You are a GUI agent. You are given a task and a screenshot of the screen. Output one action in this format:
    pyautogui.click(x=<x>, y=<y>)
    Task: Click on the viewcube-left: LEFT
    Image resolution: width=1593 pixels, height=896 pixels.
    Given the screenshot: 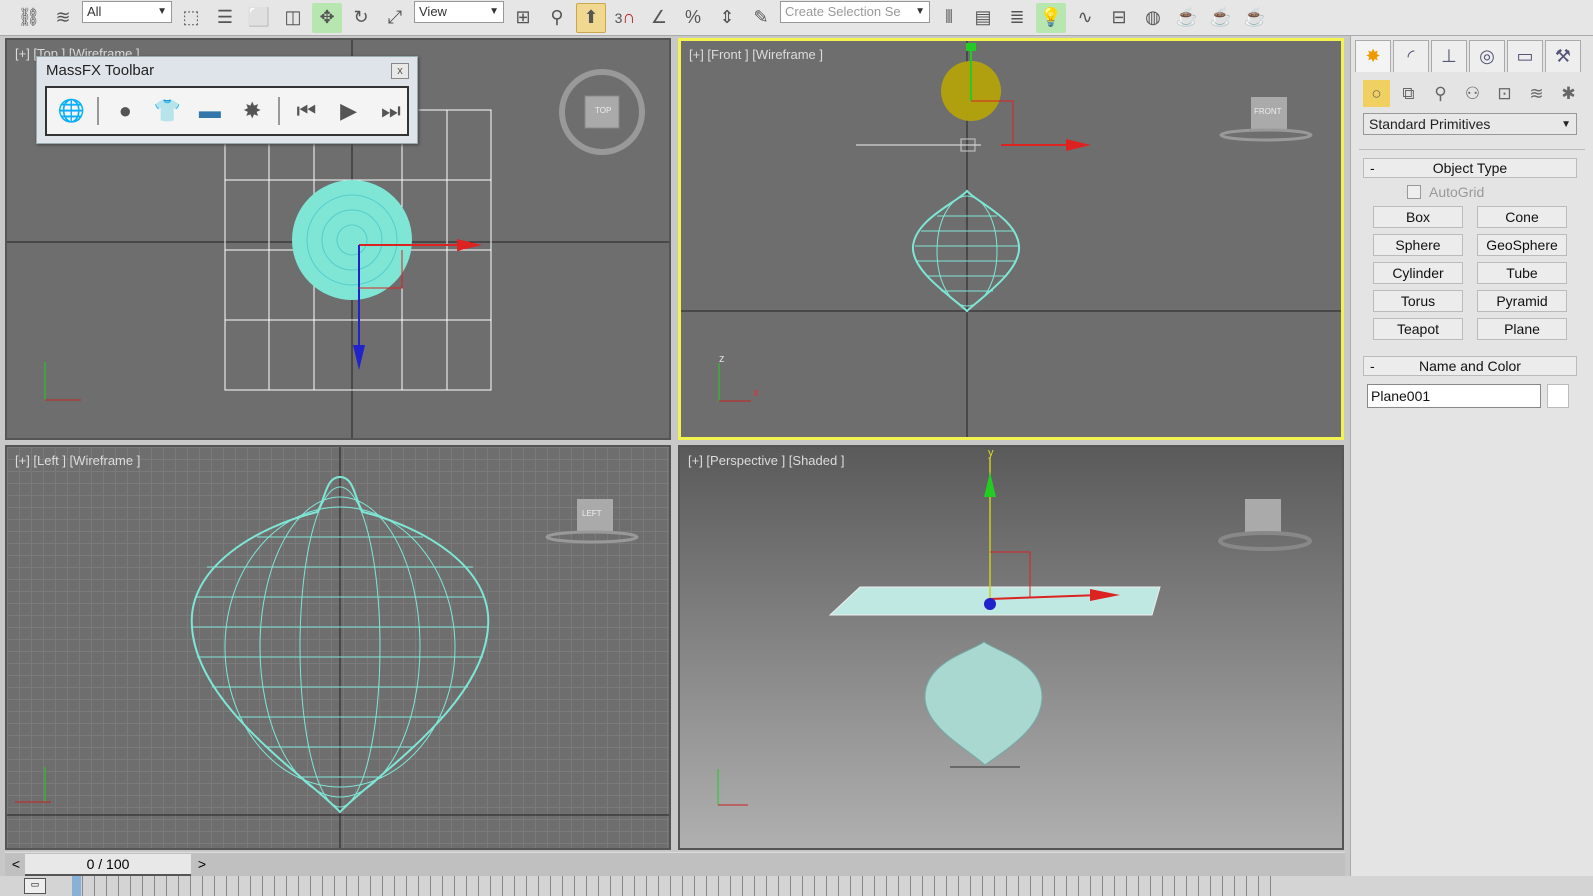 What is the action you would take?
    pyautogui.click(x=592, y=513)
    